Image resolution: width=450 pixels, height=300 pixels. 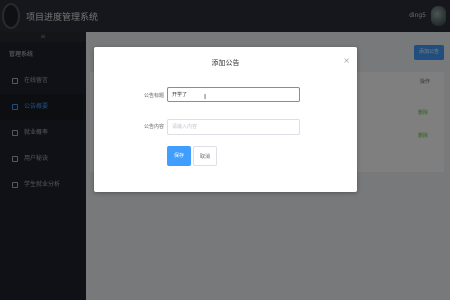 What do you see at coordinates (225, 63) in the screenshot?
I see `dialog-title: 添加公告` at bounding box center [225, 63].